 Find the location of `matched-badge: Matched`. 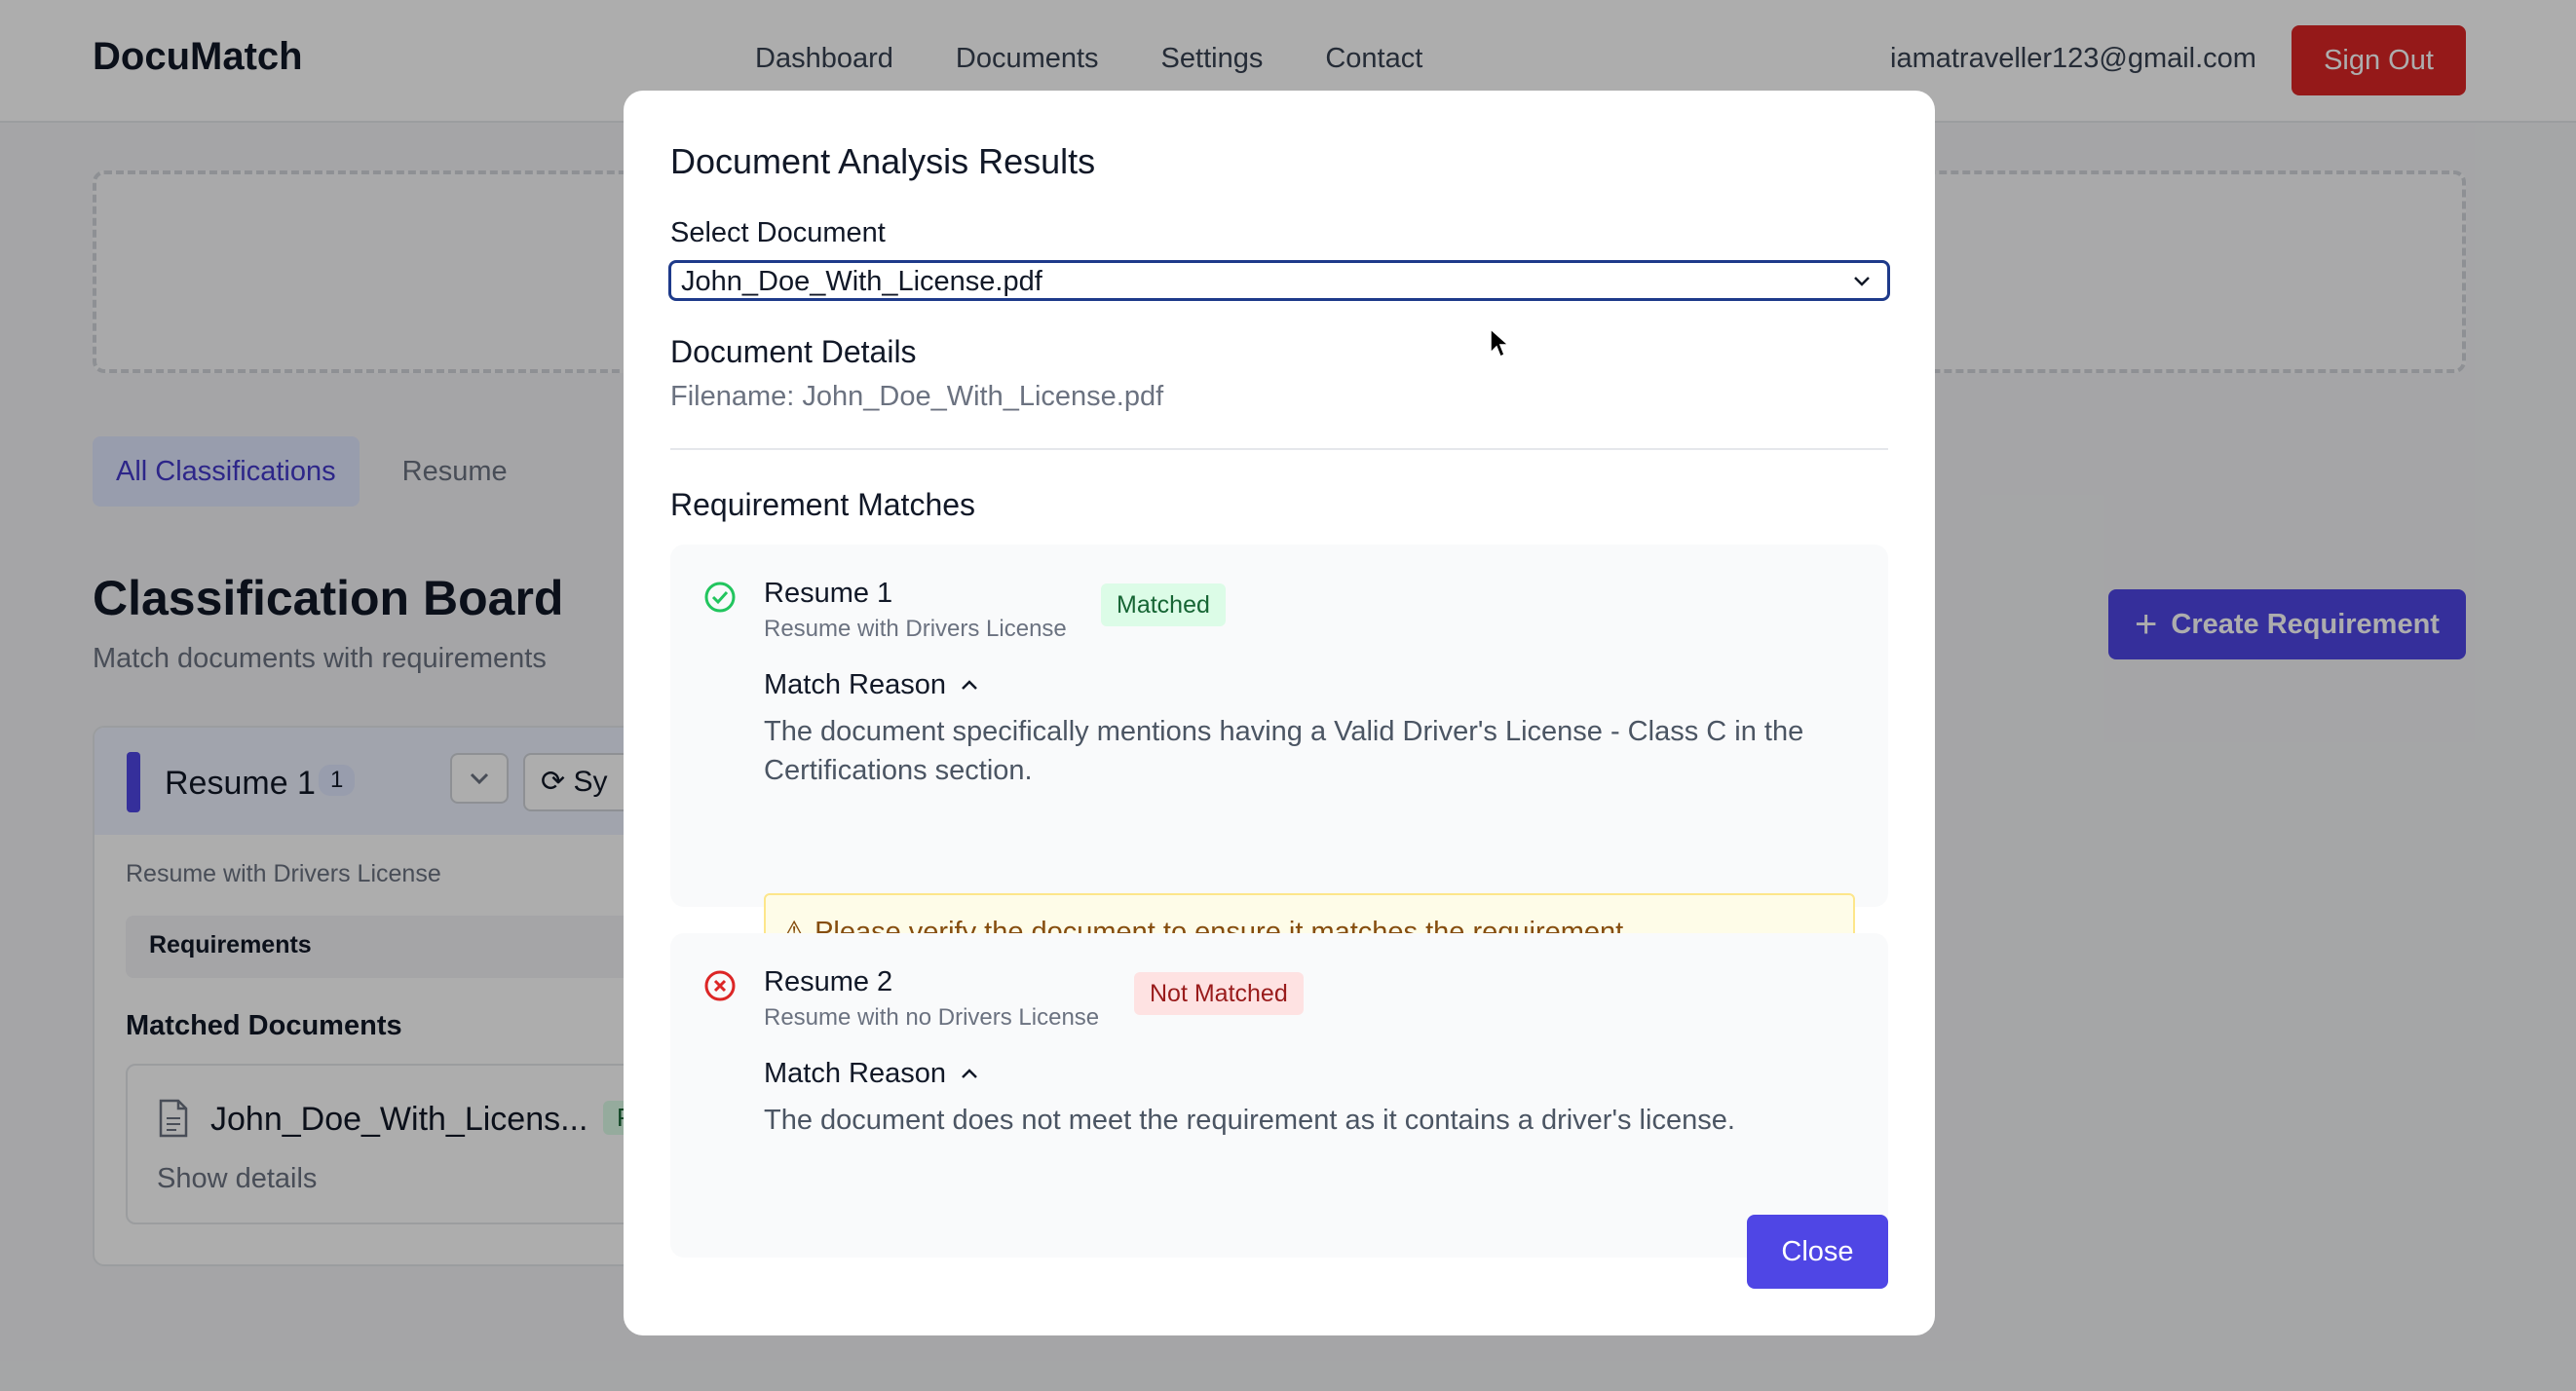

matched-badge: Matched is located at coordinates (1163, 604).